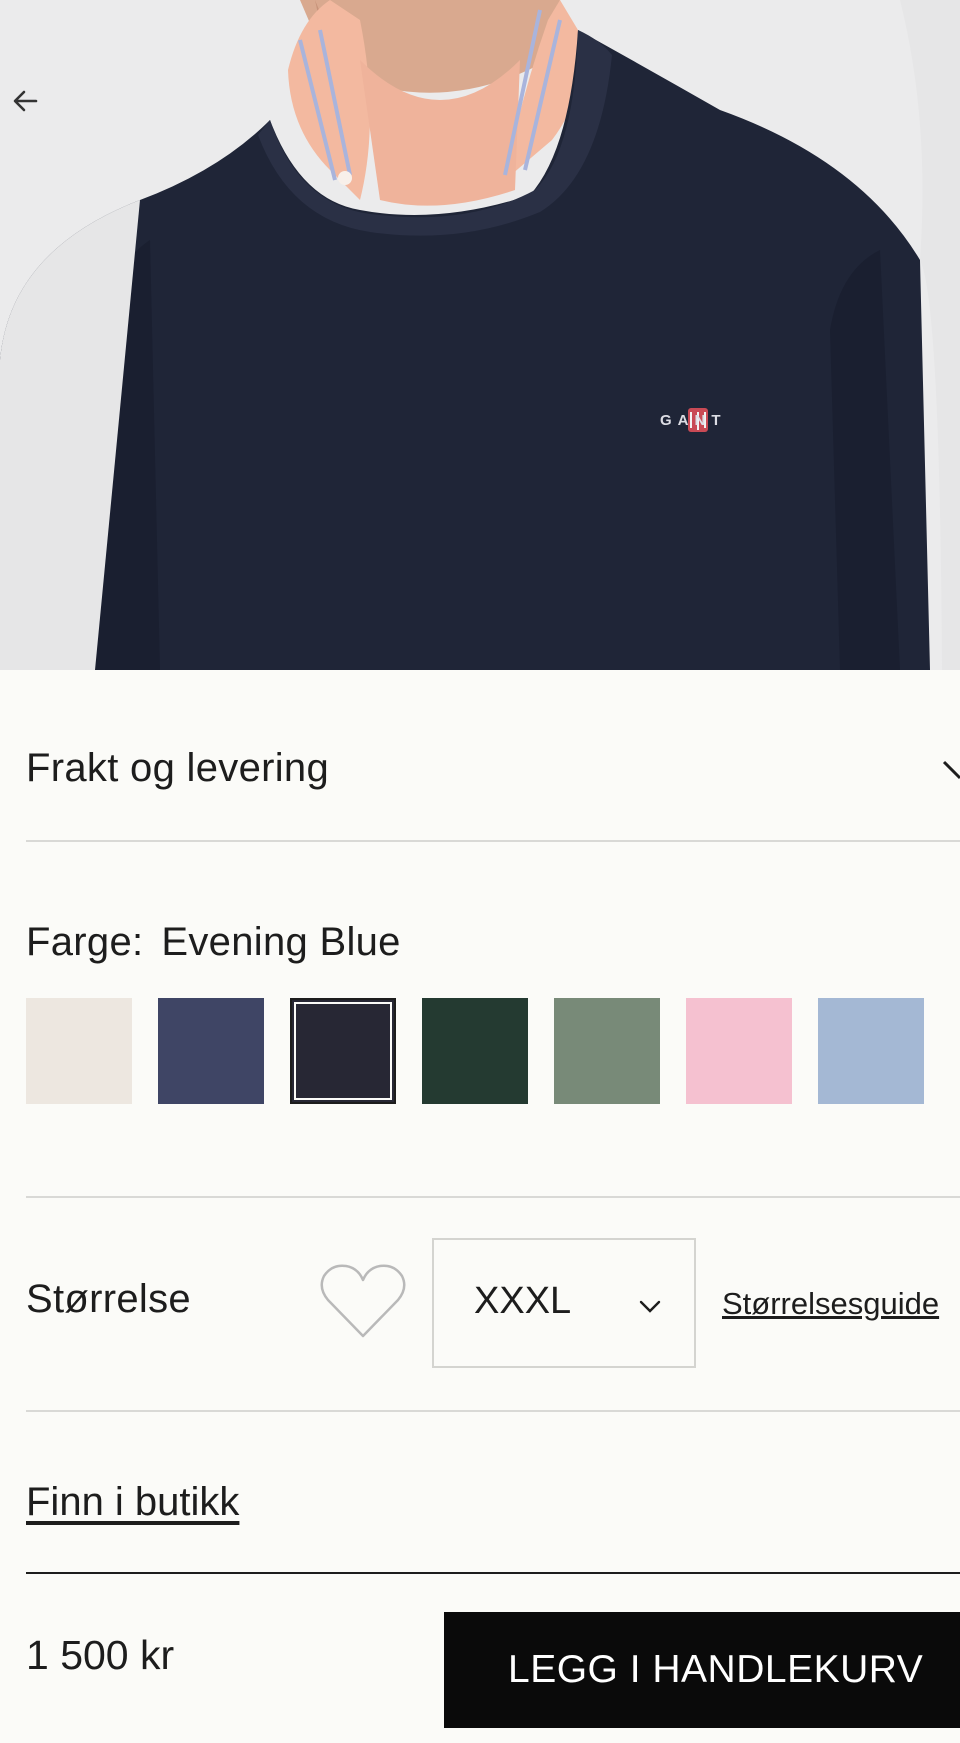  What do you see at coordinates (178, 768) in the screenshot?
I see `shipping-accordion-label: Frakt og levering` at bounding box center [178, 768].